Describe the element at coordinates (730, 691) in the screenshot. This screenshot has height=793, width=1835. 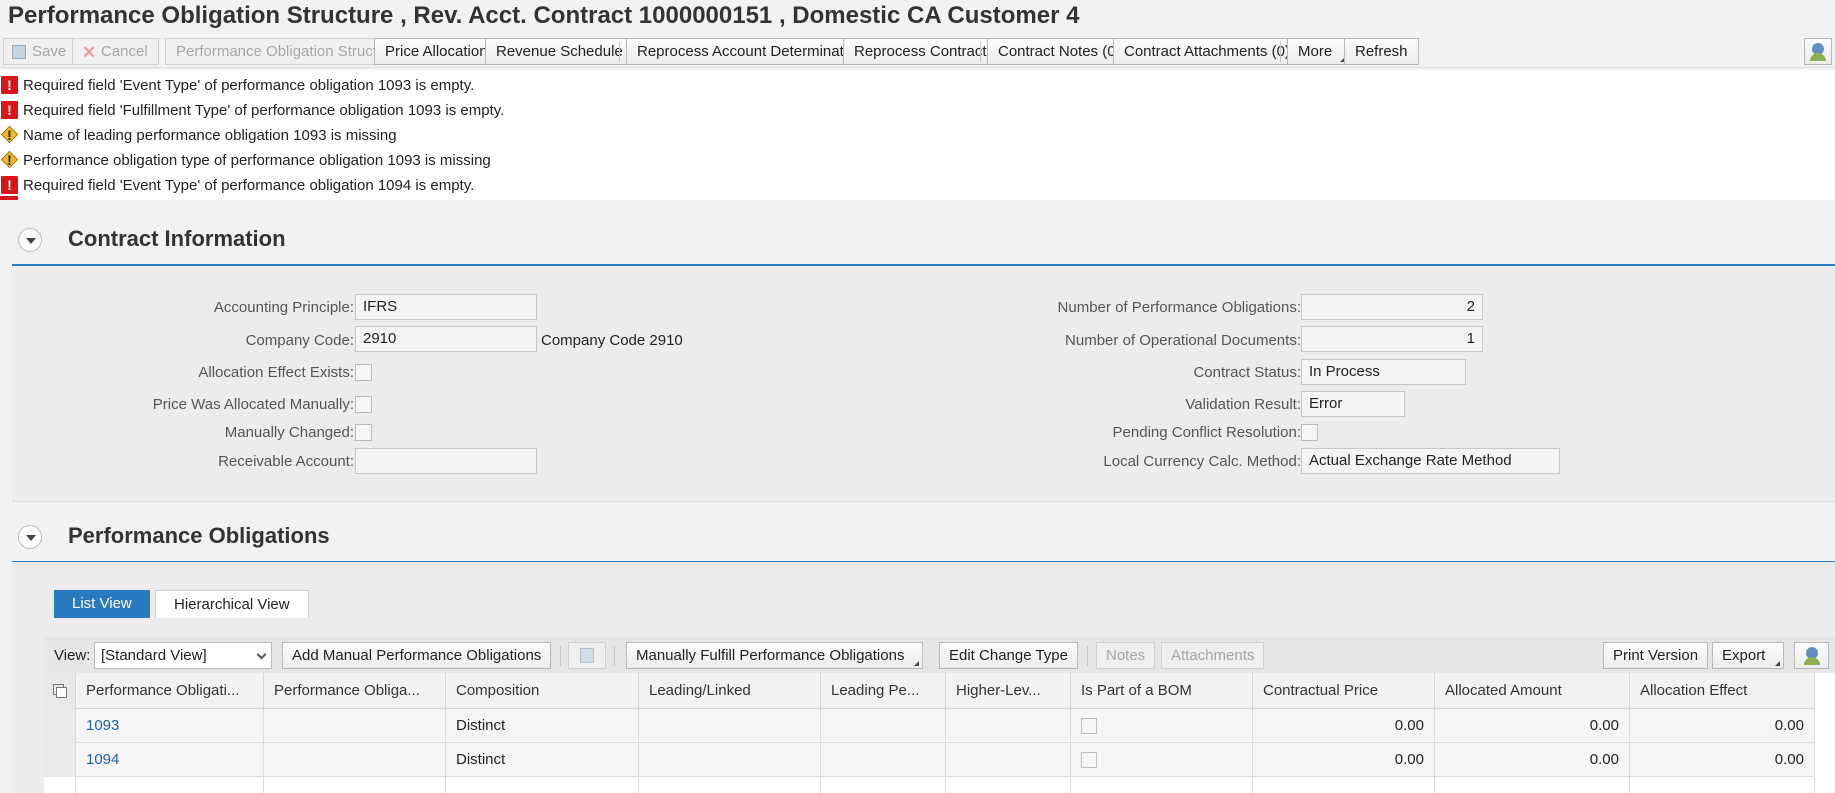
I see `column-header: Leading/Linked` at that location.